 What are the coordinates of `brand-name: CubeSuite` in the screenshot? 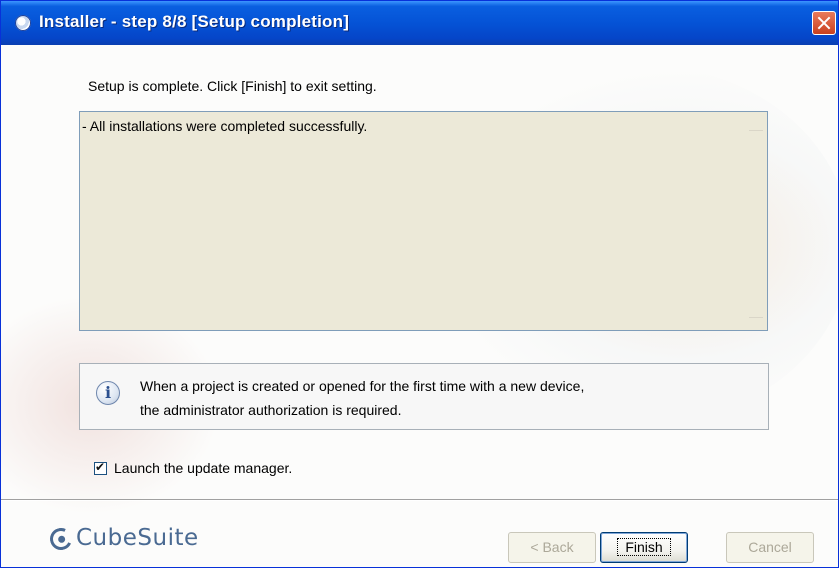 It's located at (137, 538).